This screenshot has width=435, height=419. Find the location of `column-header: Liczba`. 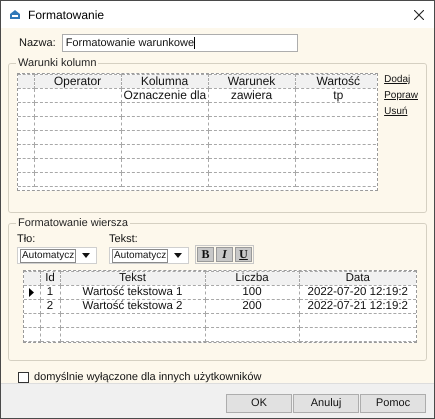

column-header: Liczba is located at coordinates (252, 279).